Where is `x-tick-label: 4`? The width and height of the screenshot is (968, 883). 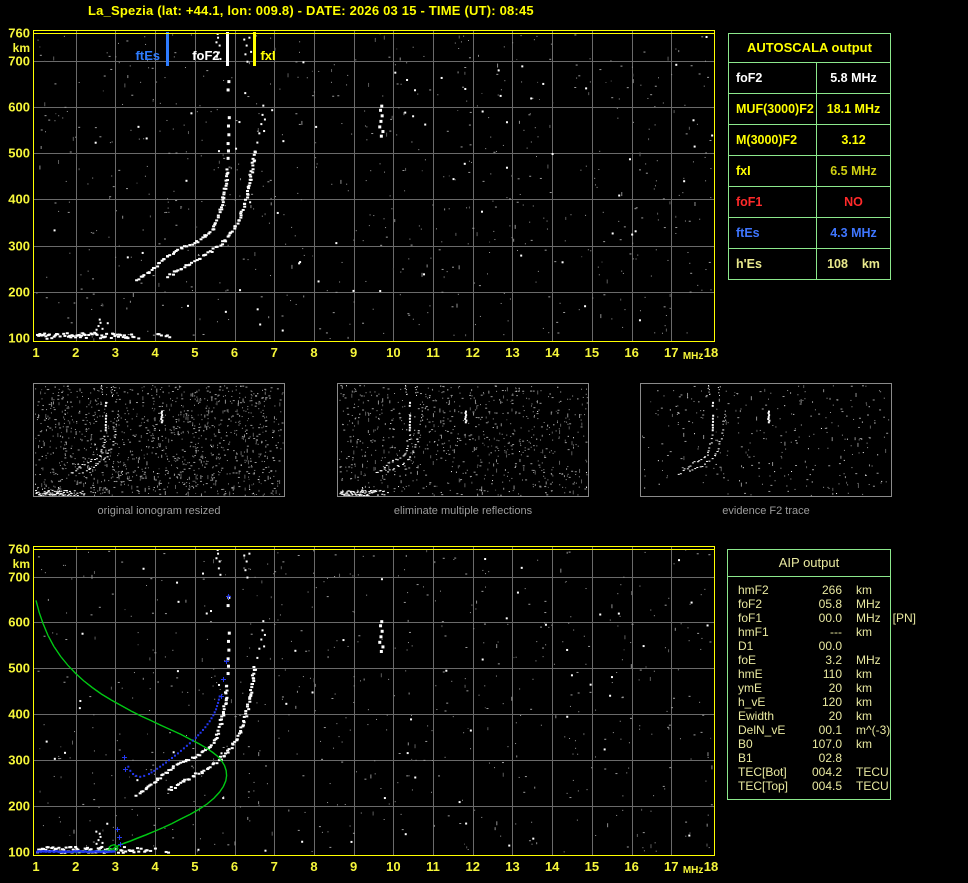 x-tick-label: 4 is located at coordinates (155, 352).